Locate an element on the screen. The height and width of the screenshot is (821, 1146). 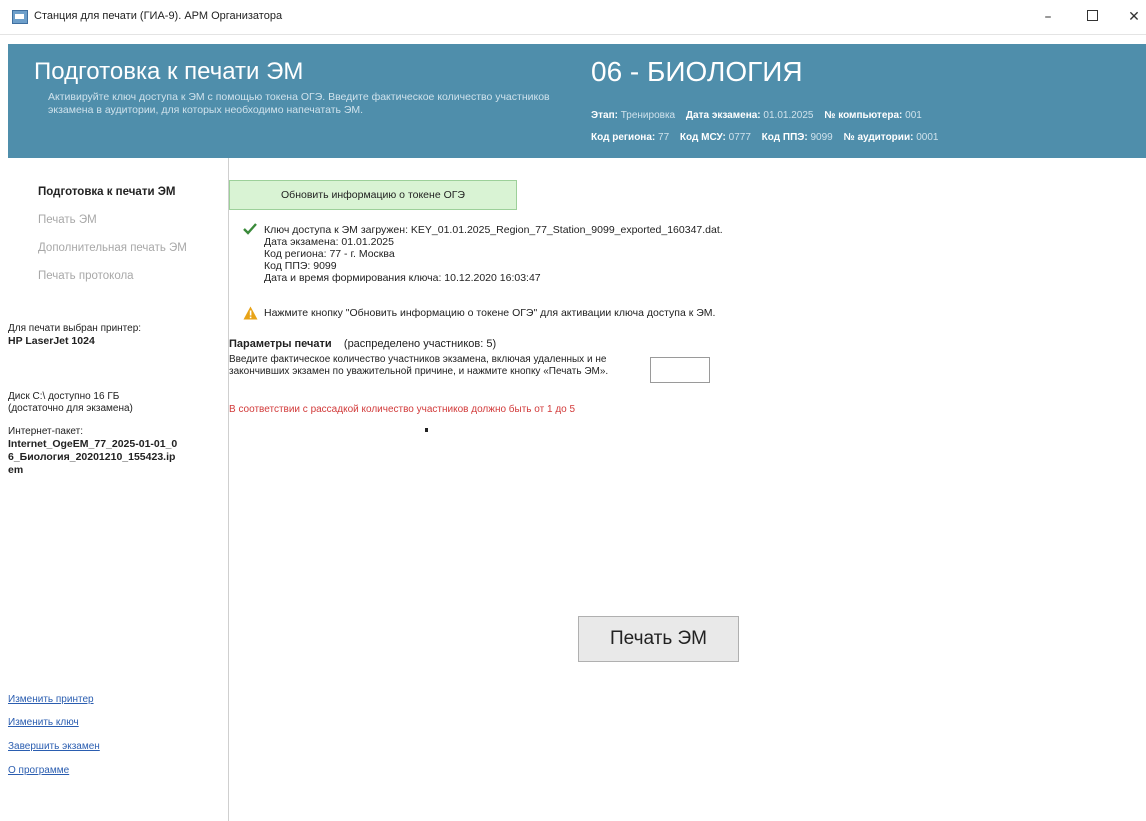
sidebar-item-print: Печать ЭМ is located at coordinates (67, 220).